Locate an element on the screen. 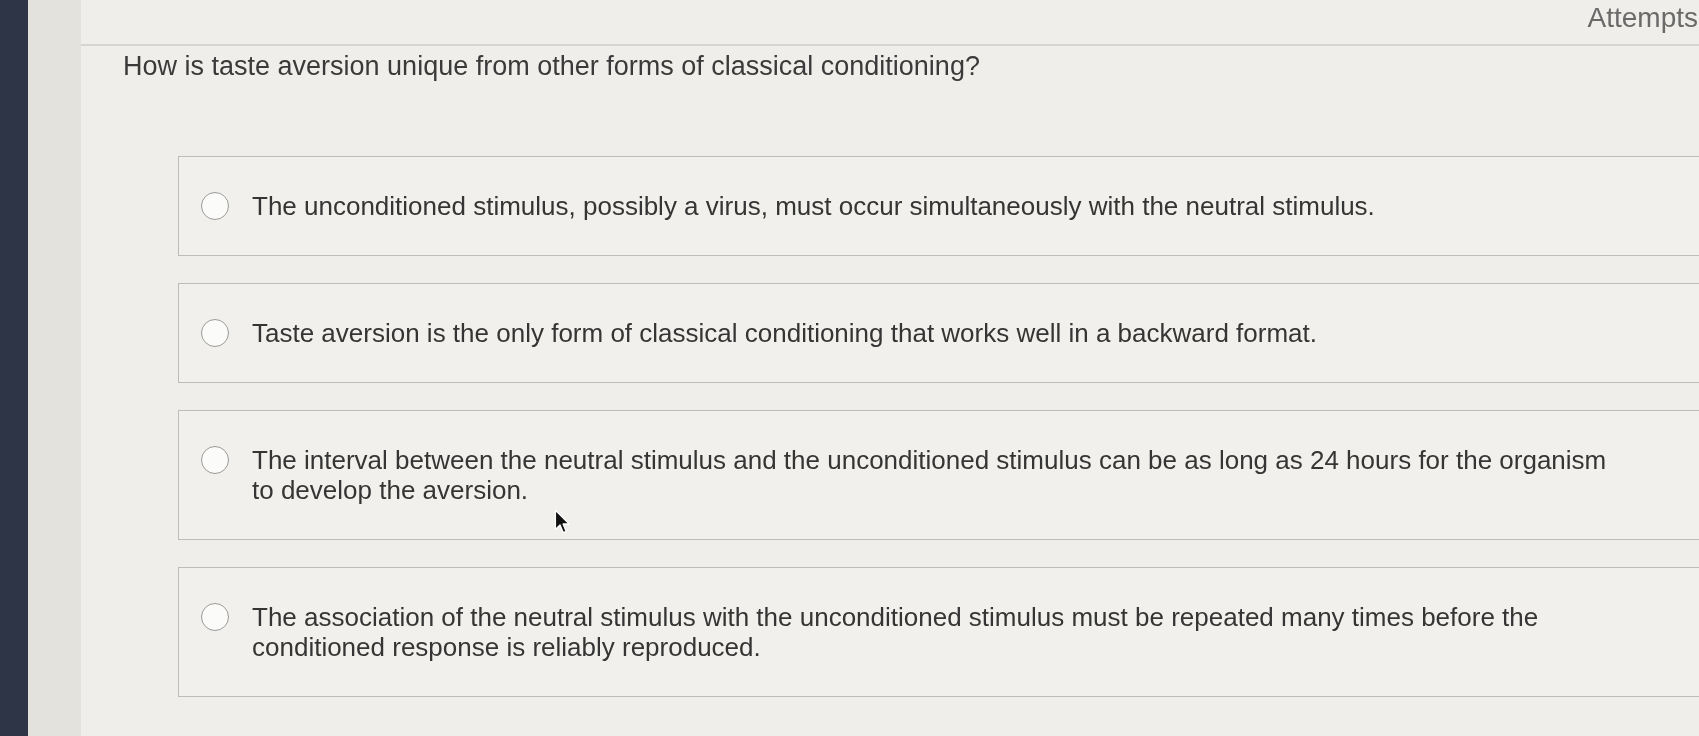 The width and height of the screenshot is (1699, 736). answer-option: Taste aversion is the only form of classical conditioning that works well in a backward format. is located at coordinates (938, 333).